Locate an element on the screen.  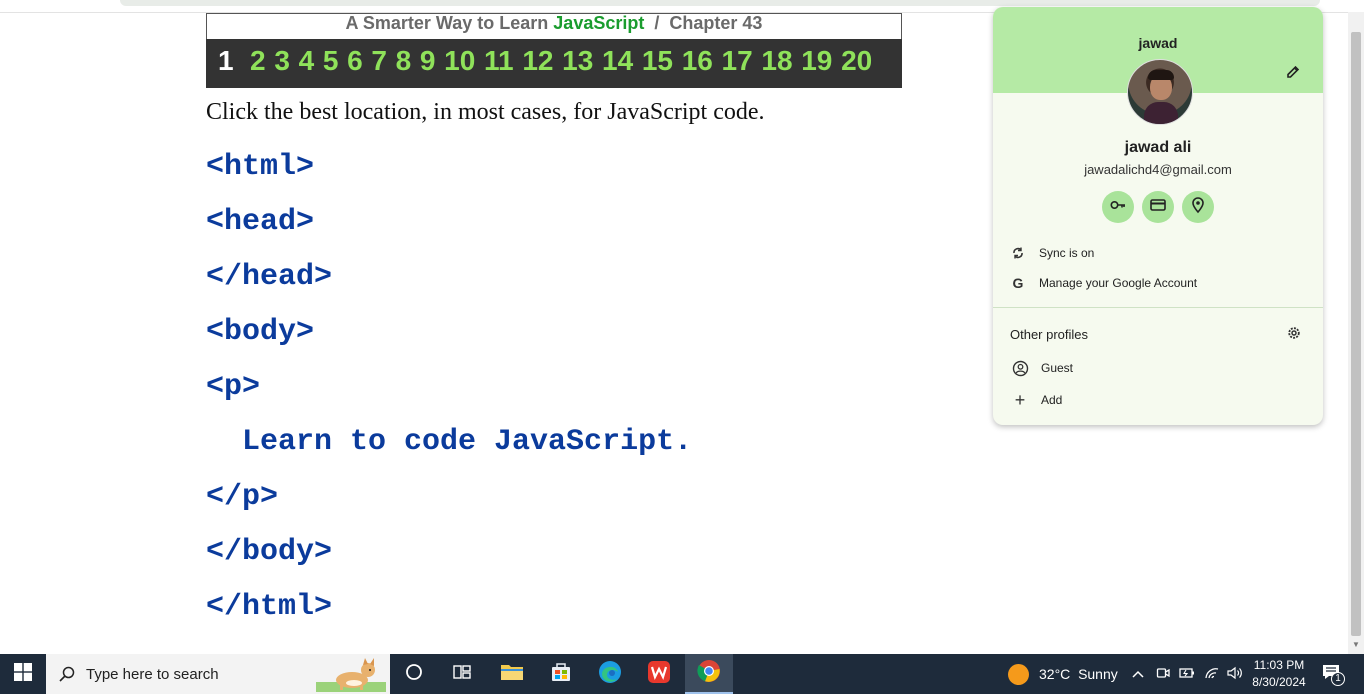
cortana-circle-icon is located at coordinates (414, 674).